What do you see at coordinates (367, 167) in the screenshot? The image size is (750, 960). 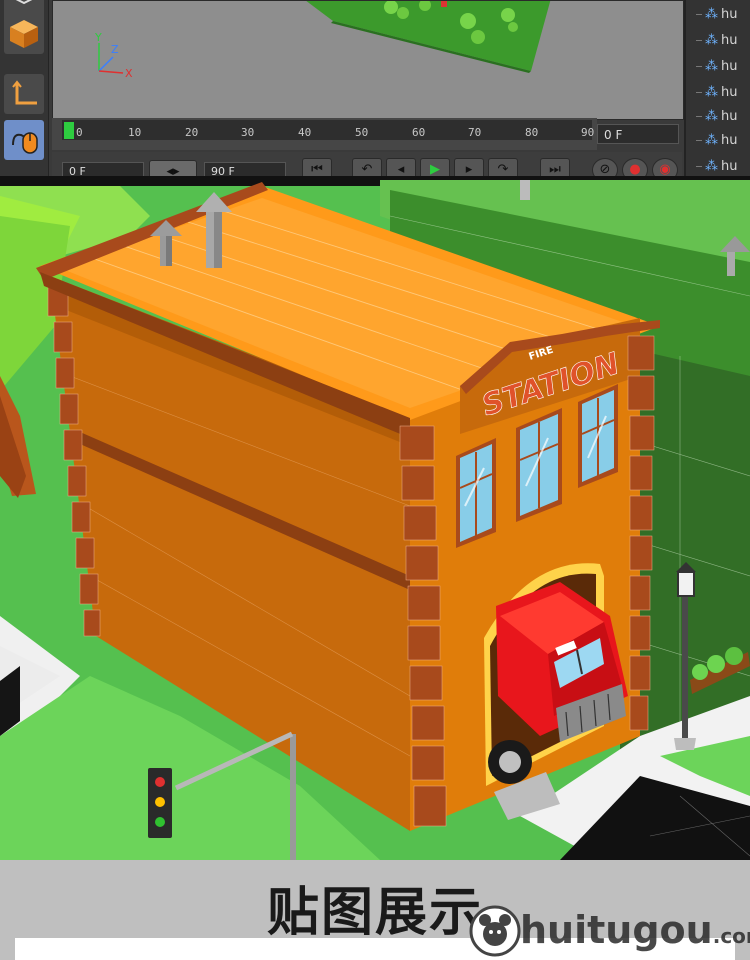 I see `prev-key-button: ↶` at bounding box center [367, 167].